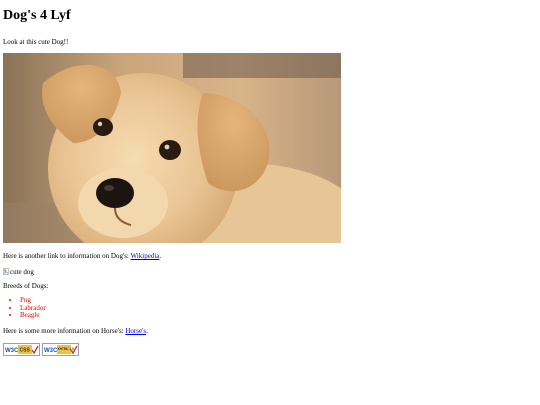  What do you see at coordinates (280, 315) in the screenshot?
I see `list-item: Beagle` at bounding box center [280, 315].